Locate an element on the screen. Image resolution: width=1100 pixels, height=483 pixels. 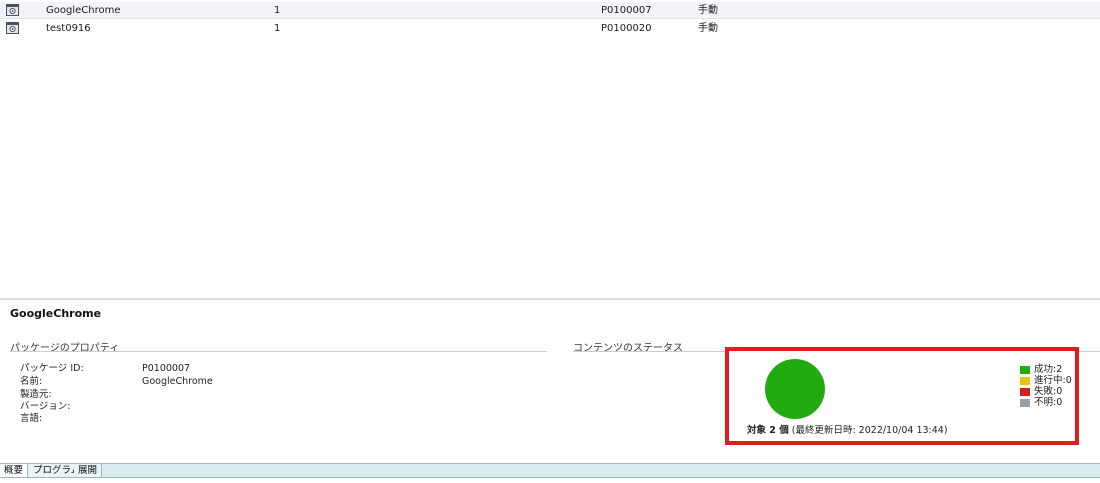
legend-item-unknown: 不明:0 is located at coordinates (1046, 402).